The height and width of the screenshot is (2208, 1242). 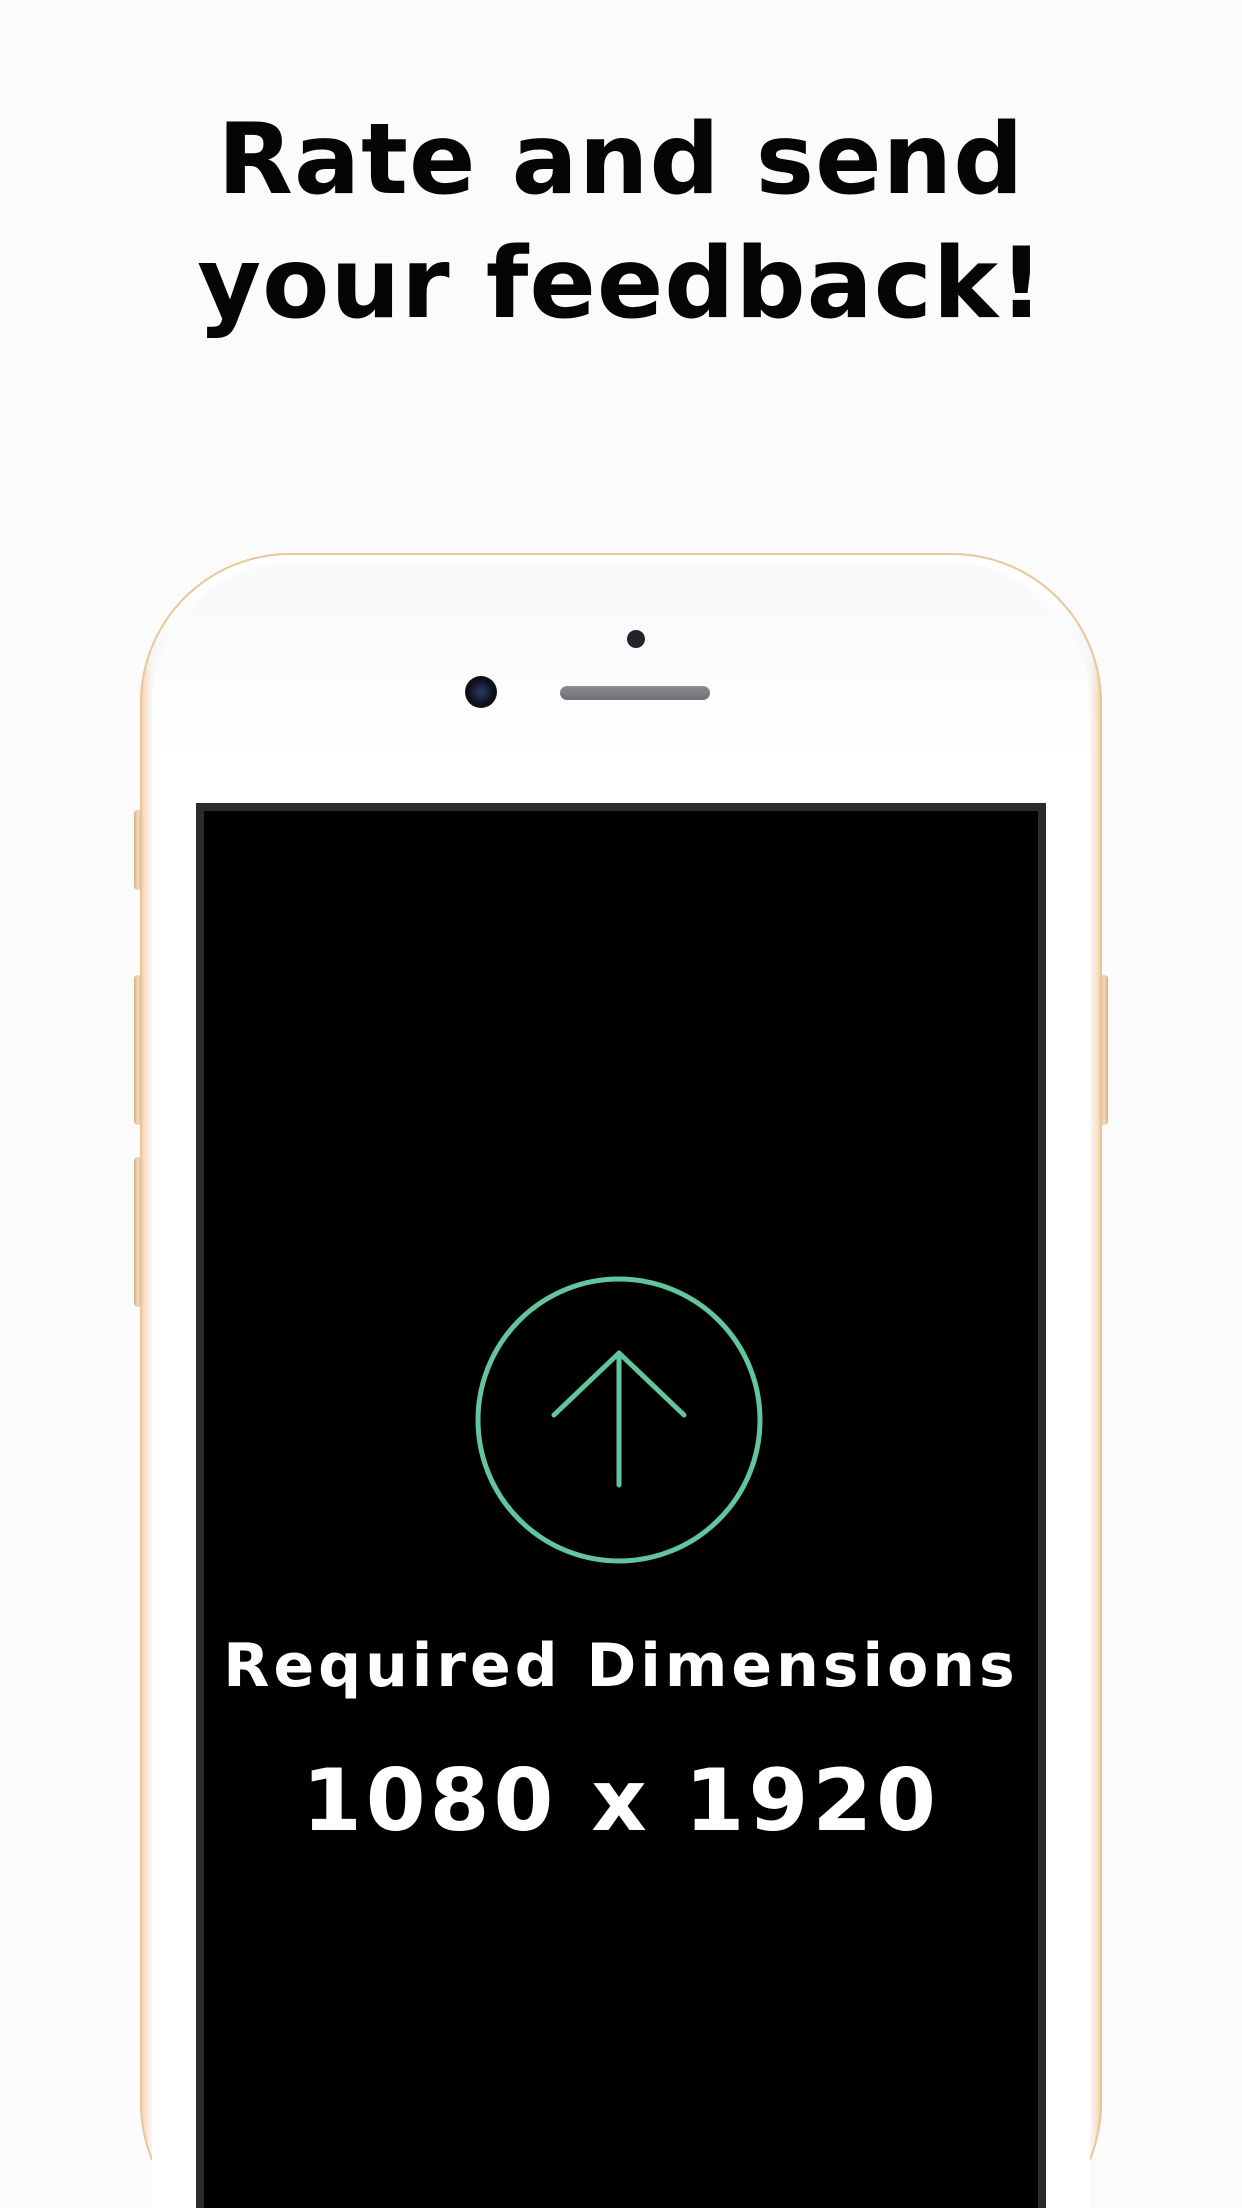 I want to click on earpiece-speaker, so click(x=635, y=693).